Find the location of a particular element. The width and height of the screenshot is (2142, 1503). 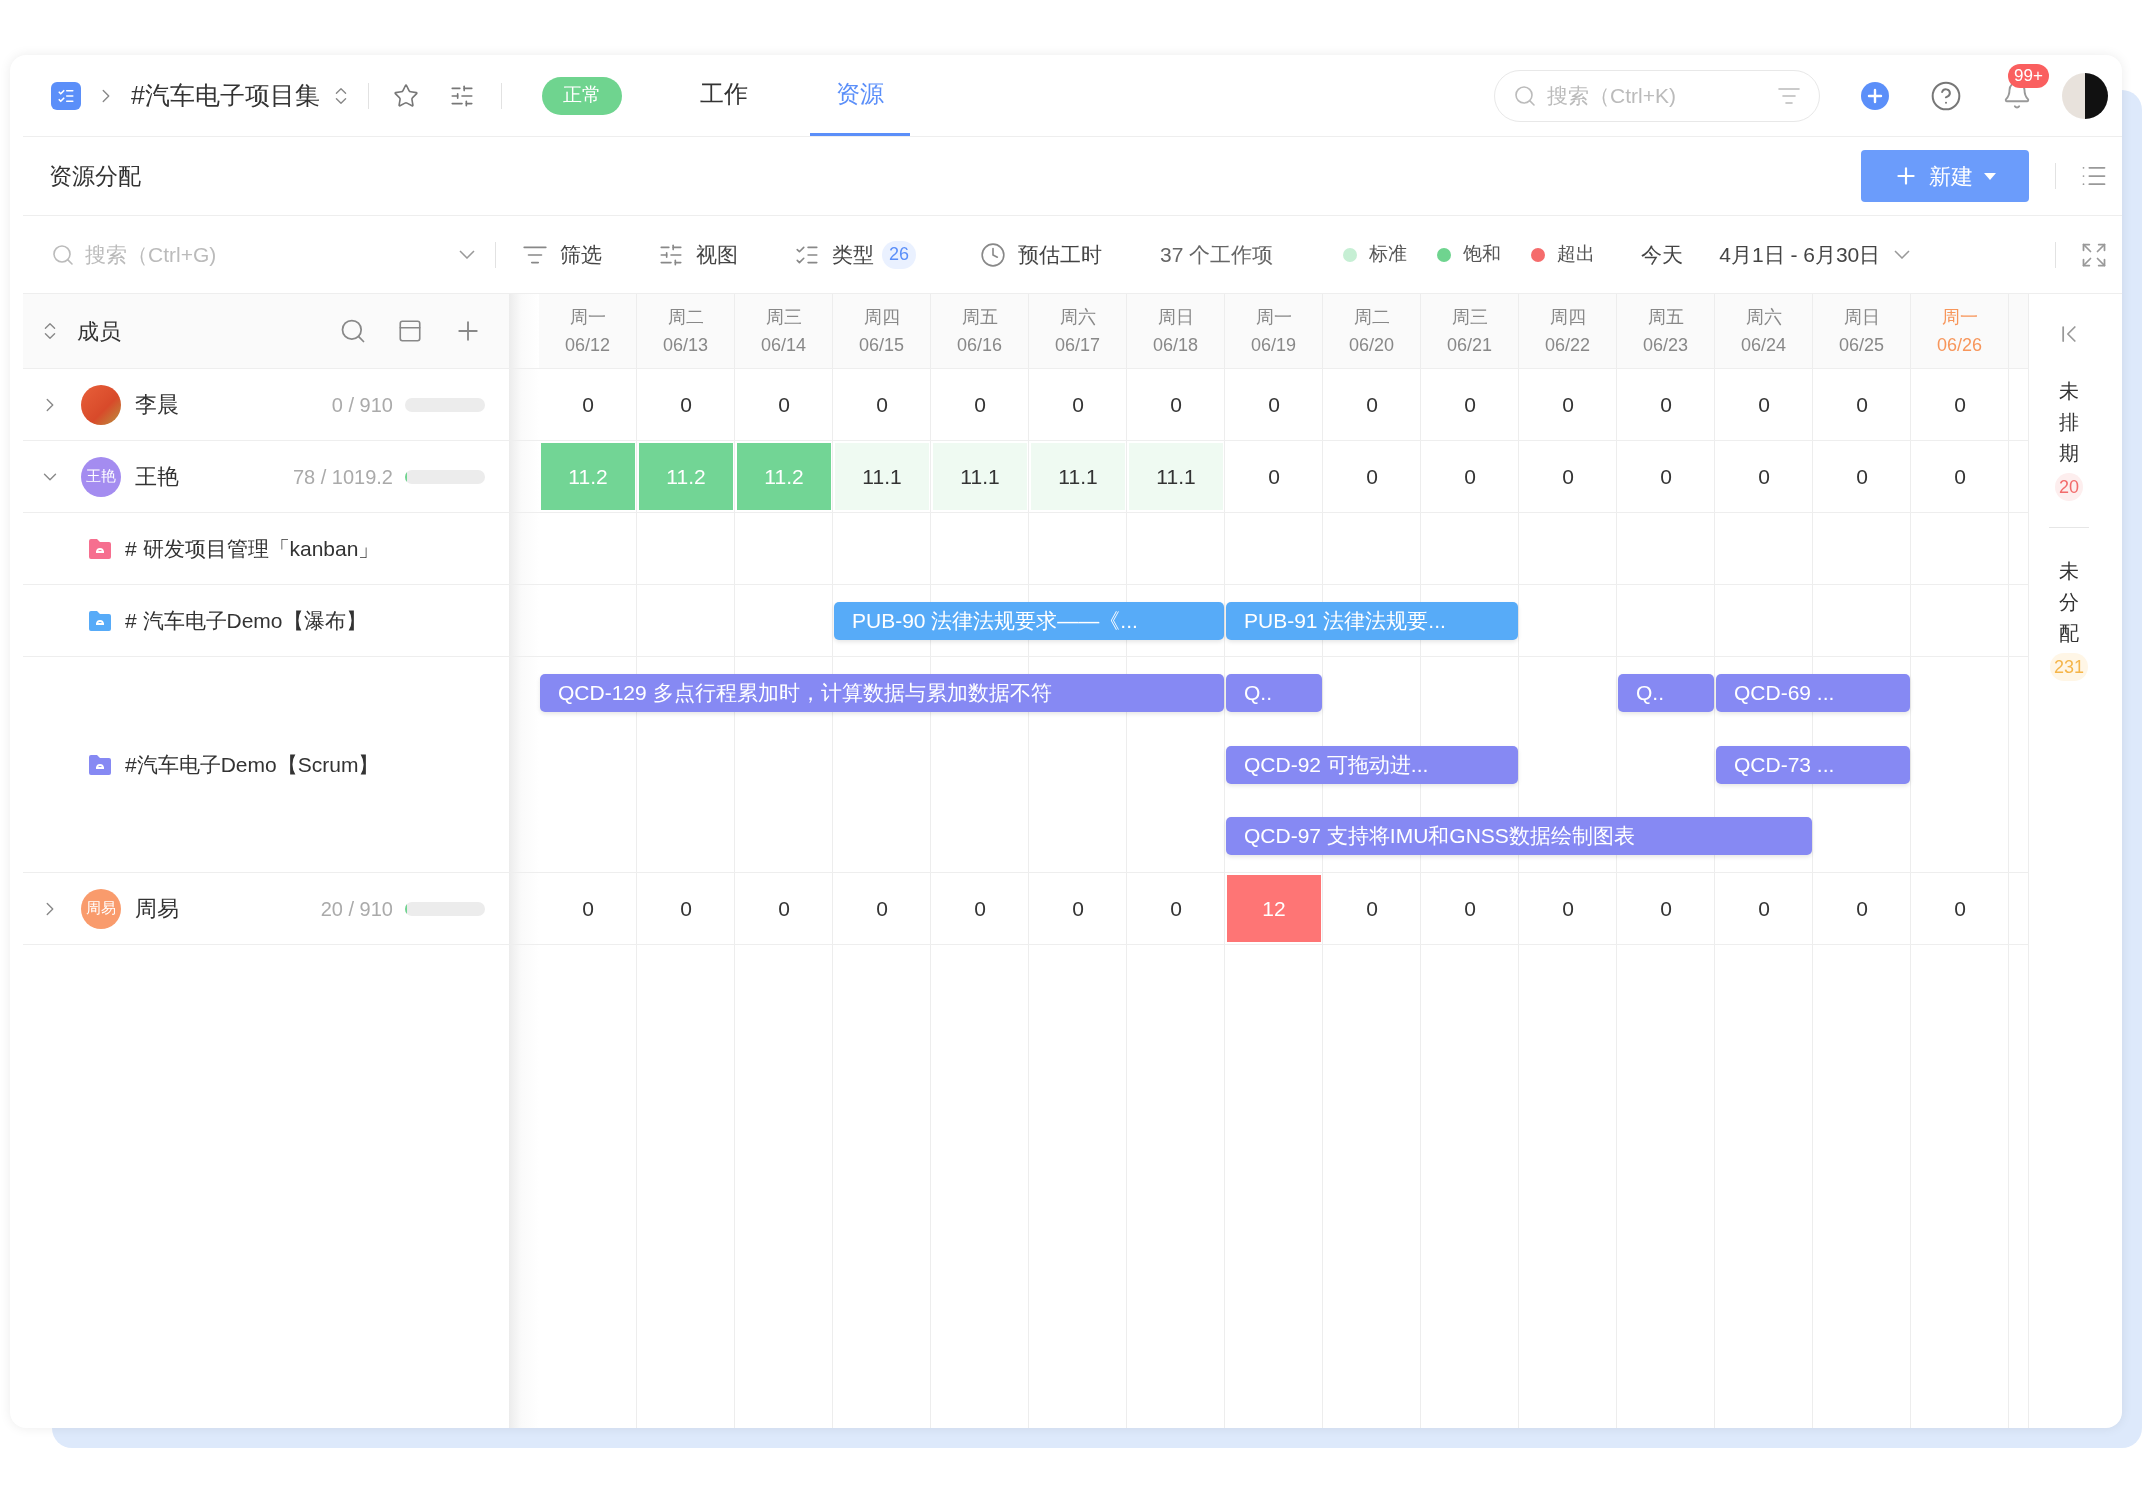

side-tab: 未分配 is located at coordinates (2069, 602).